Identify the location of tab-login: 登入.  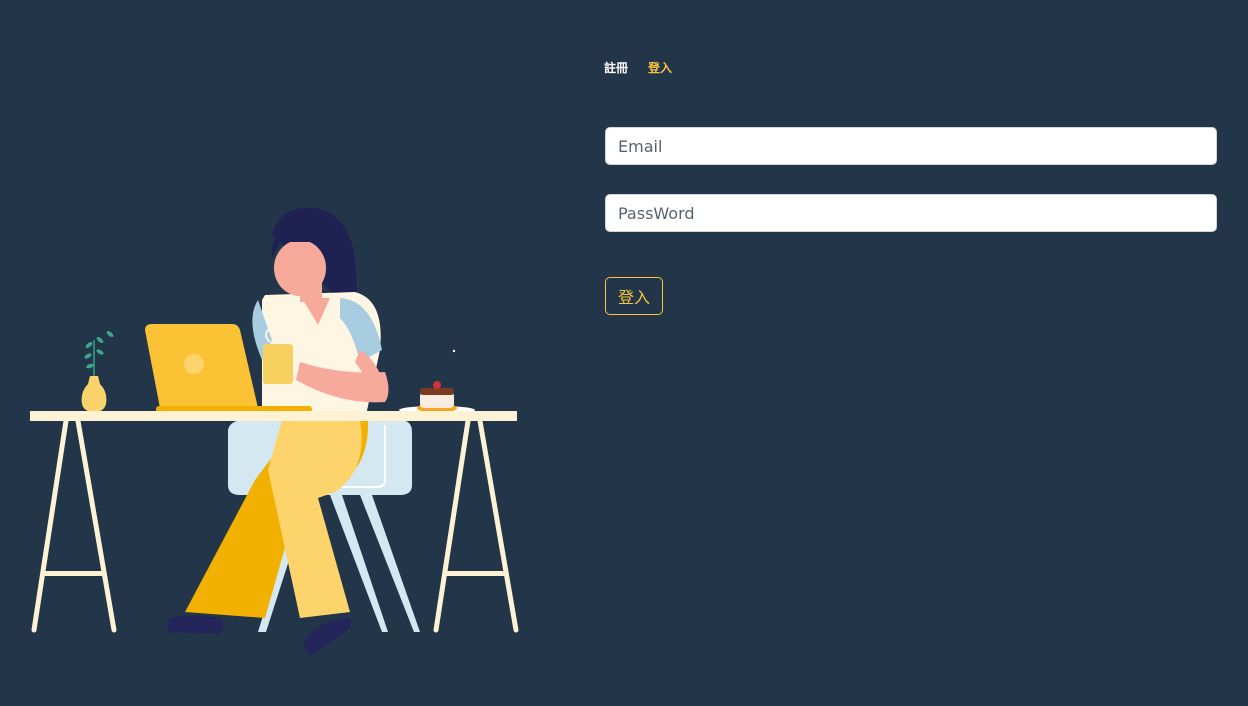
(660, 68).